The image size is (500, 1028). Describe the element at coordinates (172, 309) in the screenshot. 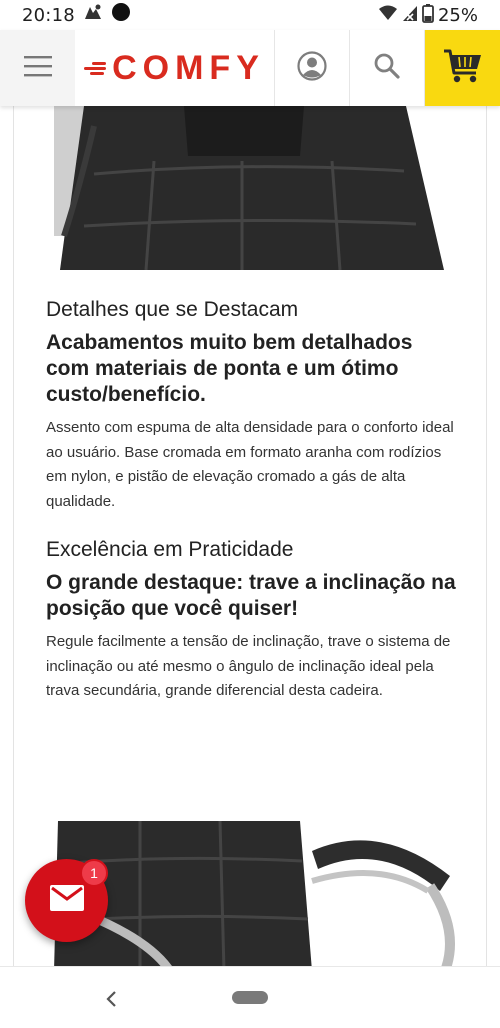

I see `section-title: Detalhes que se Destacam` at that location.